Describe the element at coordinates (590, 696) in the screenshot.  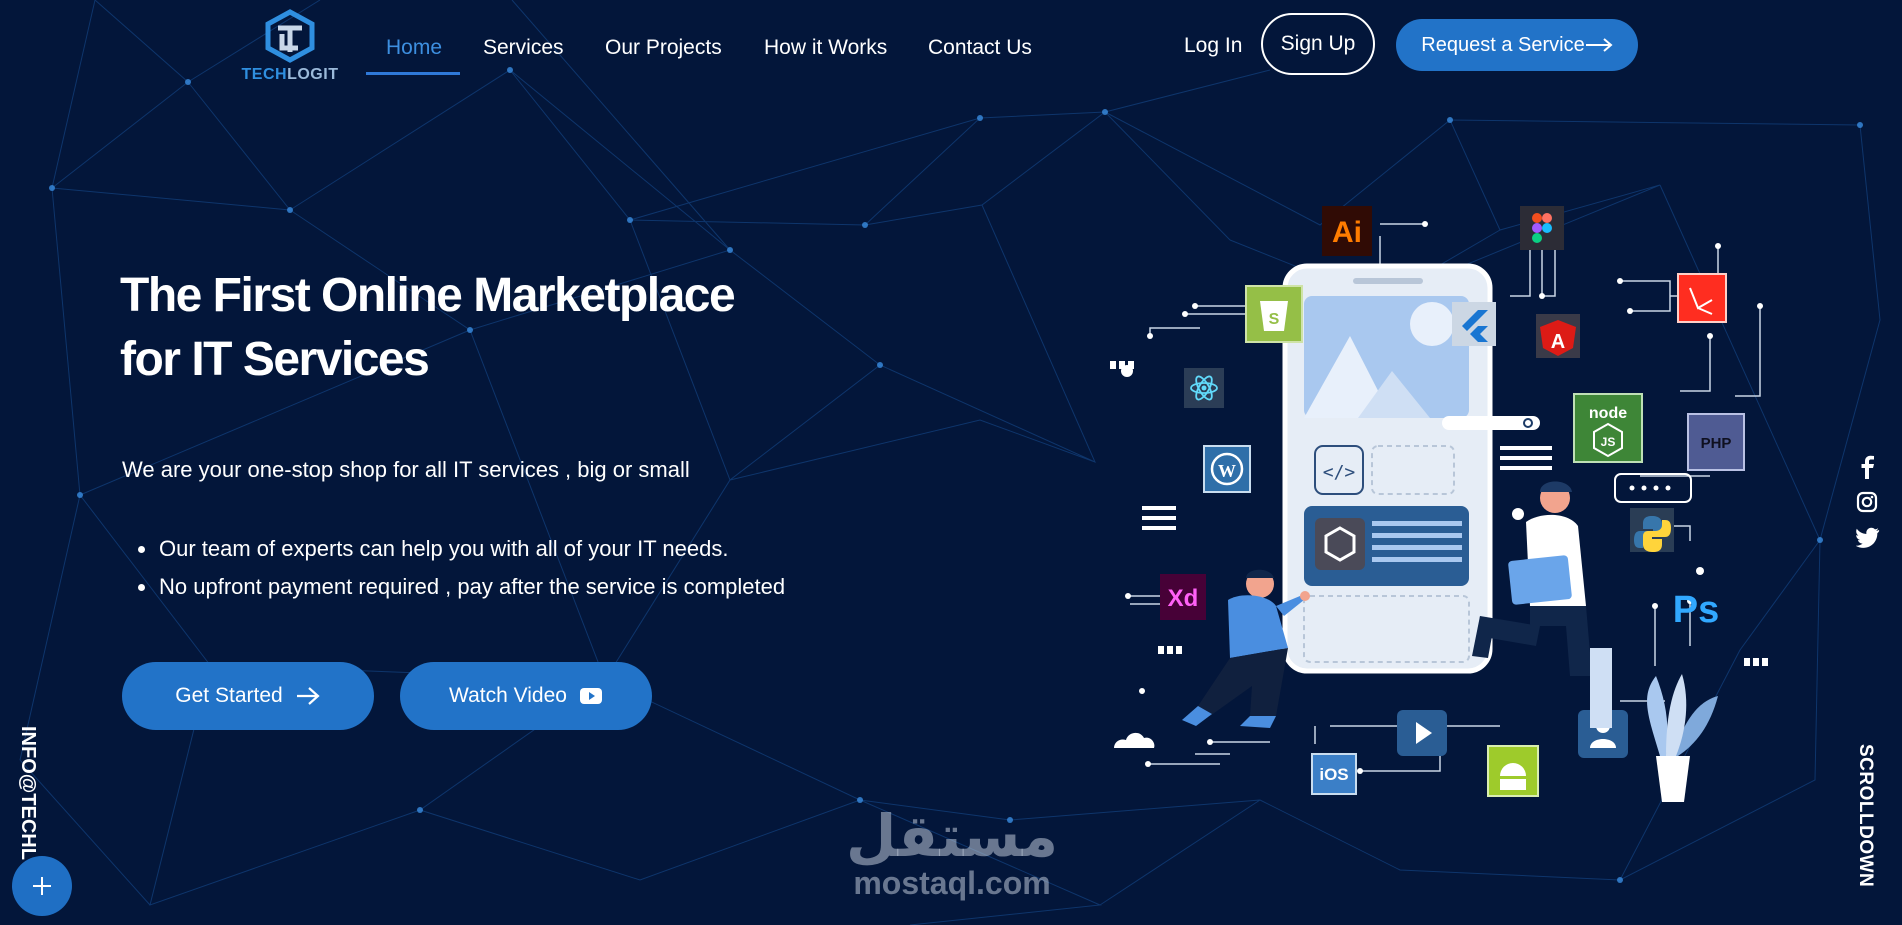
I see `play-video-icon` at that location.